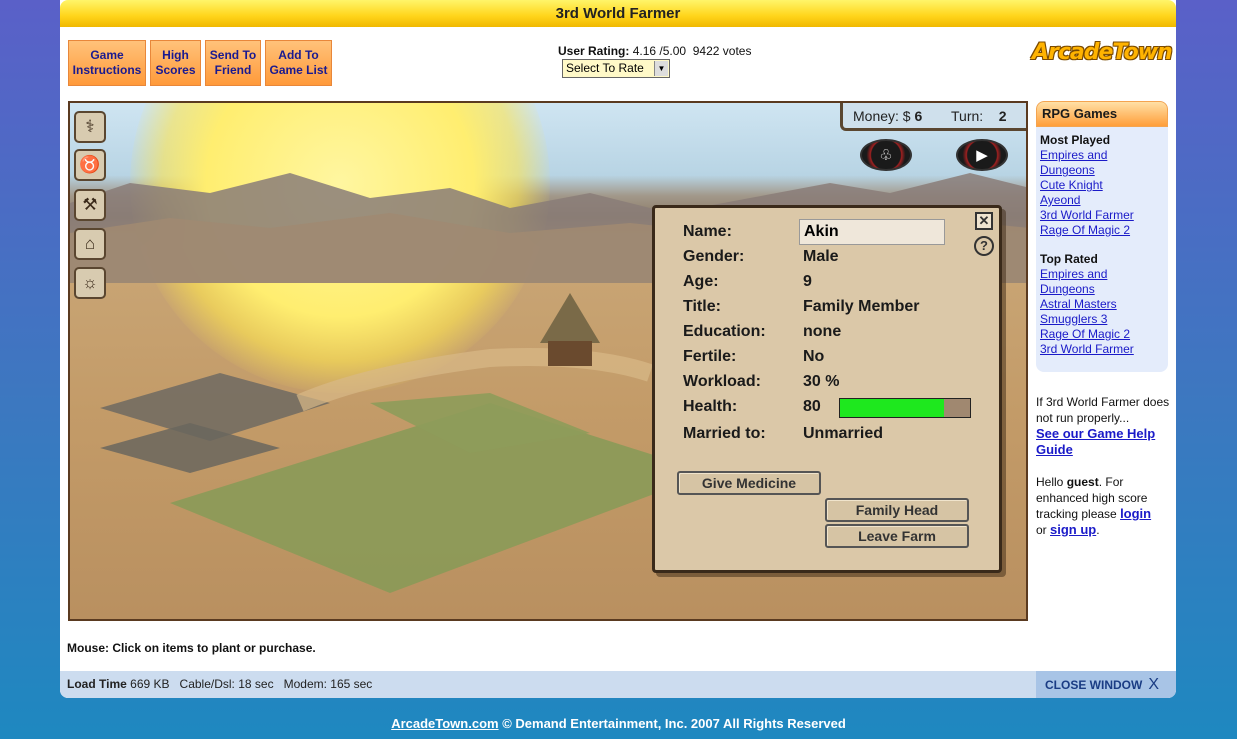 The image size is (1237, 739). Describe the element at coordinates (812, 406) in the screenshot. I see `health-value: 80` at that location.